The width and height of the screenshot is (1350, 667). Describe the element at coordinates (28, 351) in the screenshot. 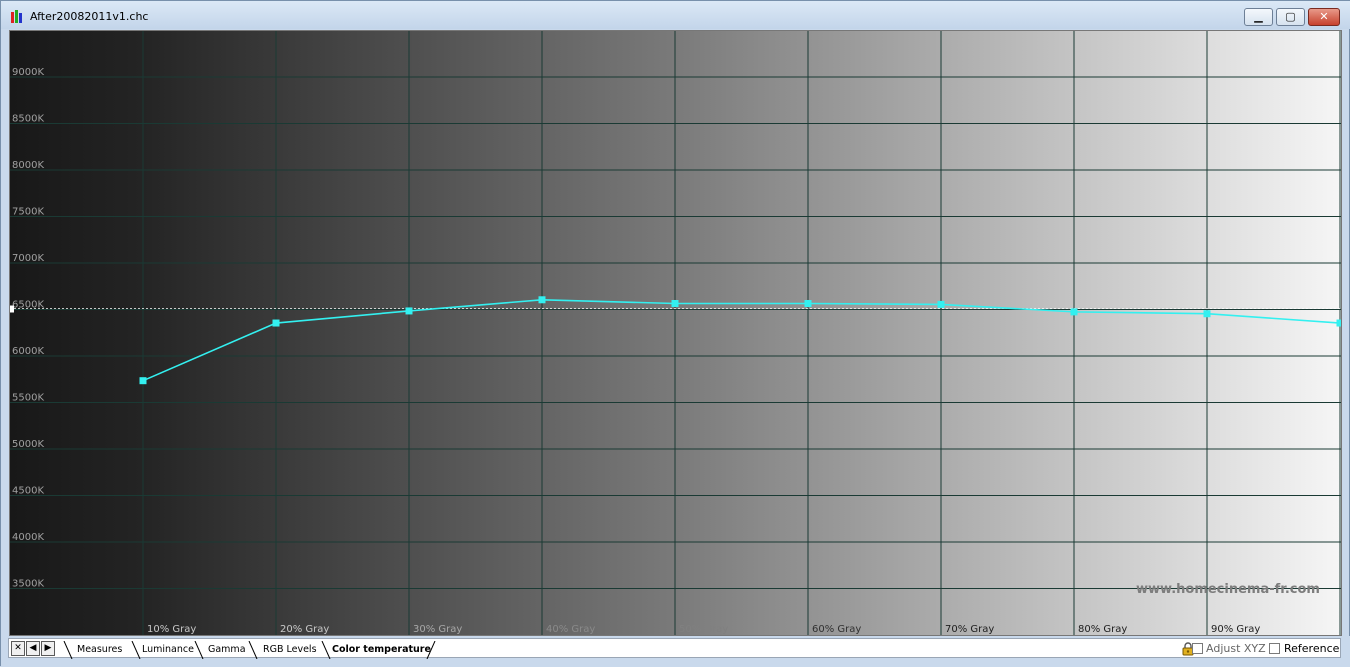

I see `y-tick-label: 6000K` at that location.